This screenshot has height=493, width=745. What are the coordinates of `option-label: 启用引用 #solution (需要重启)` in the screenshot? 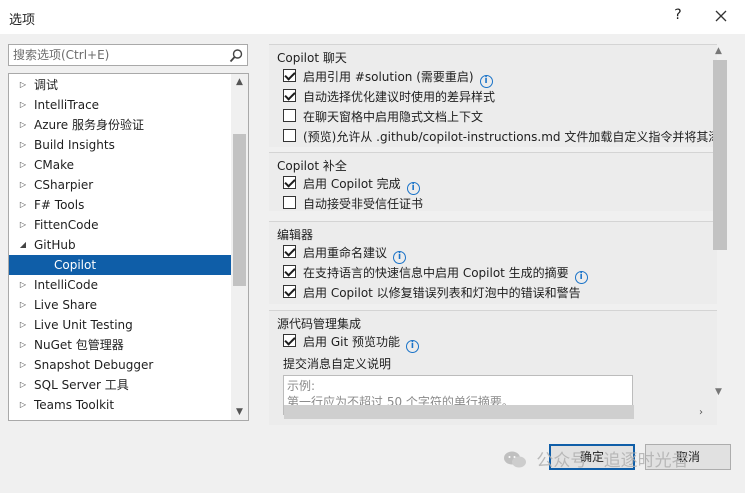 It's located at (388, 77).